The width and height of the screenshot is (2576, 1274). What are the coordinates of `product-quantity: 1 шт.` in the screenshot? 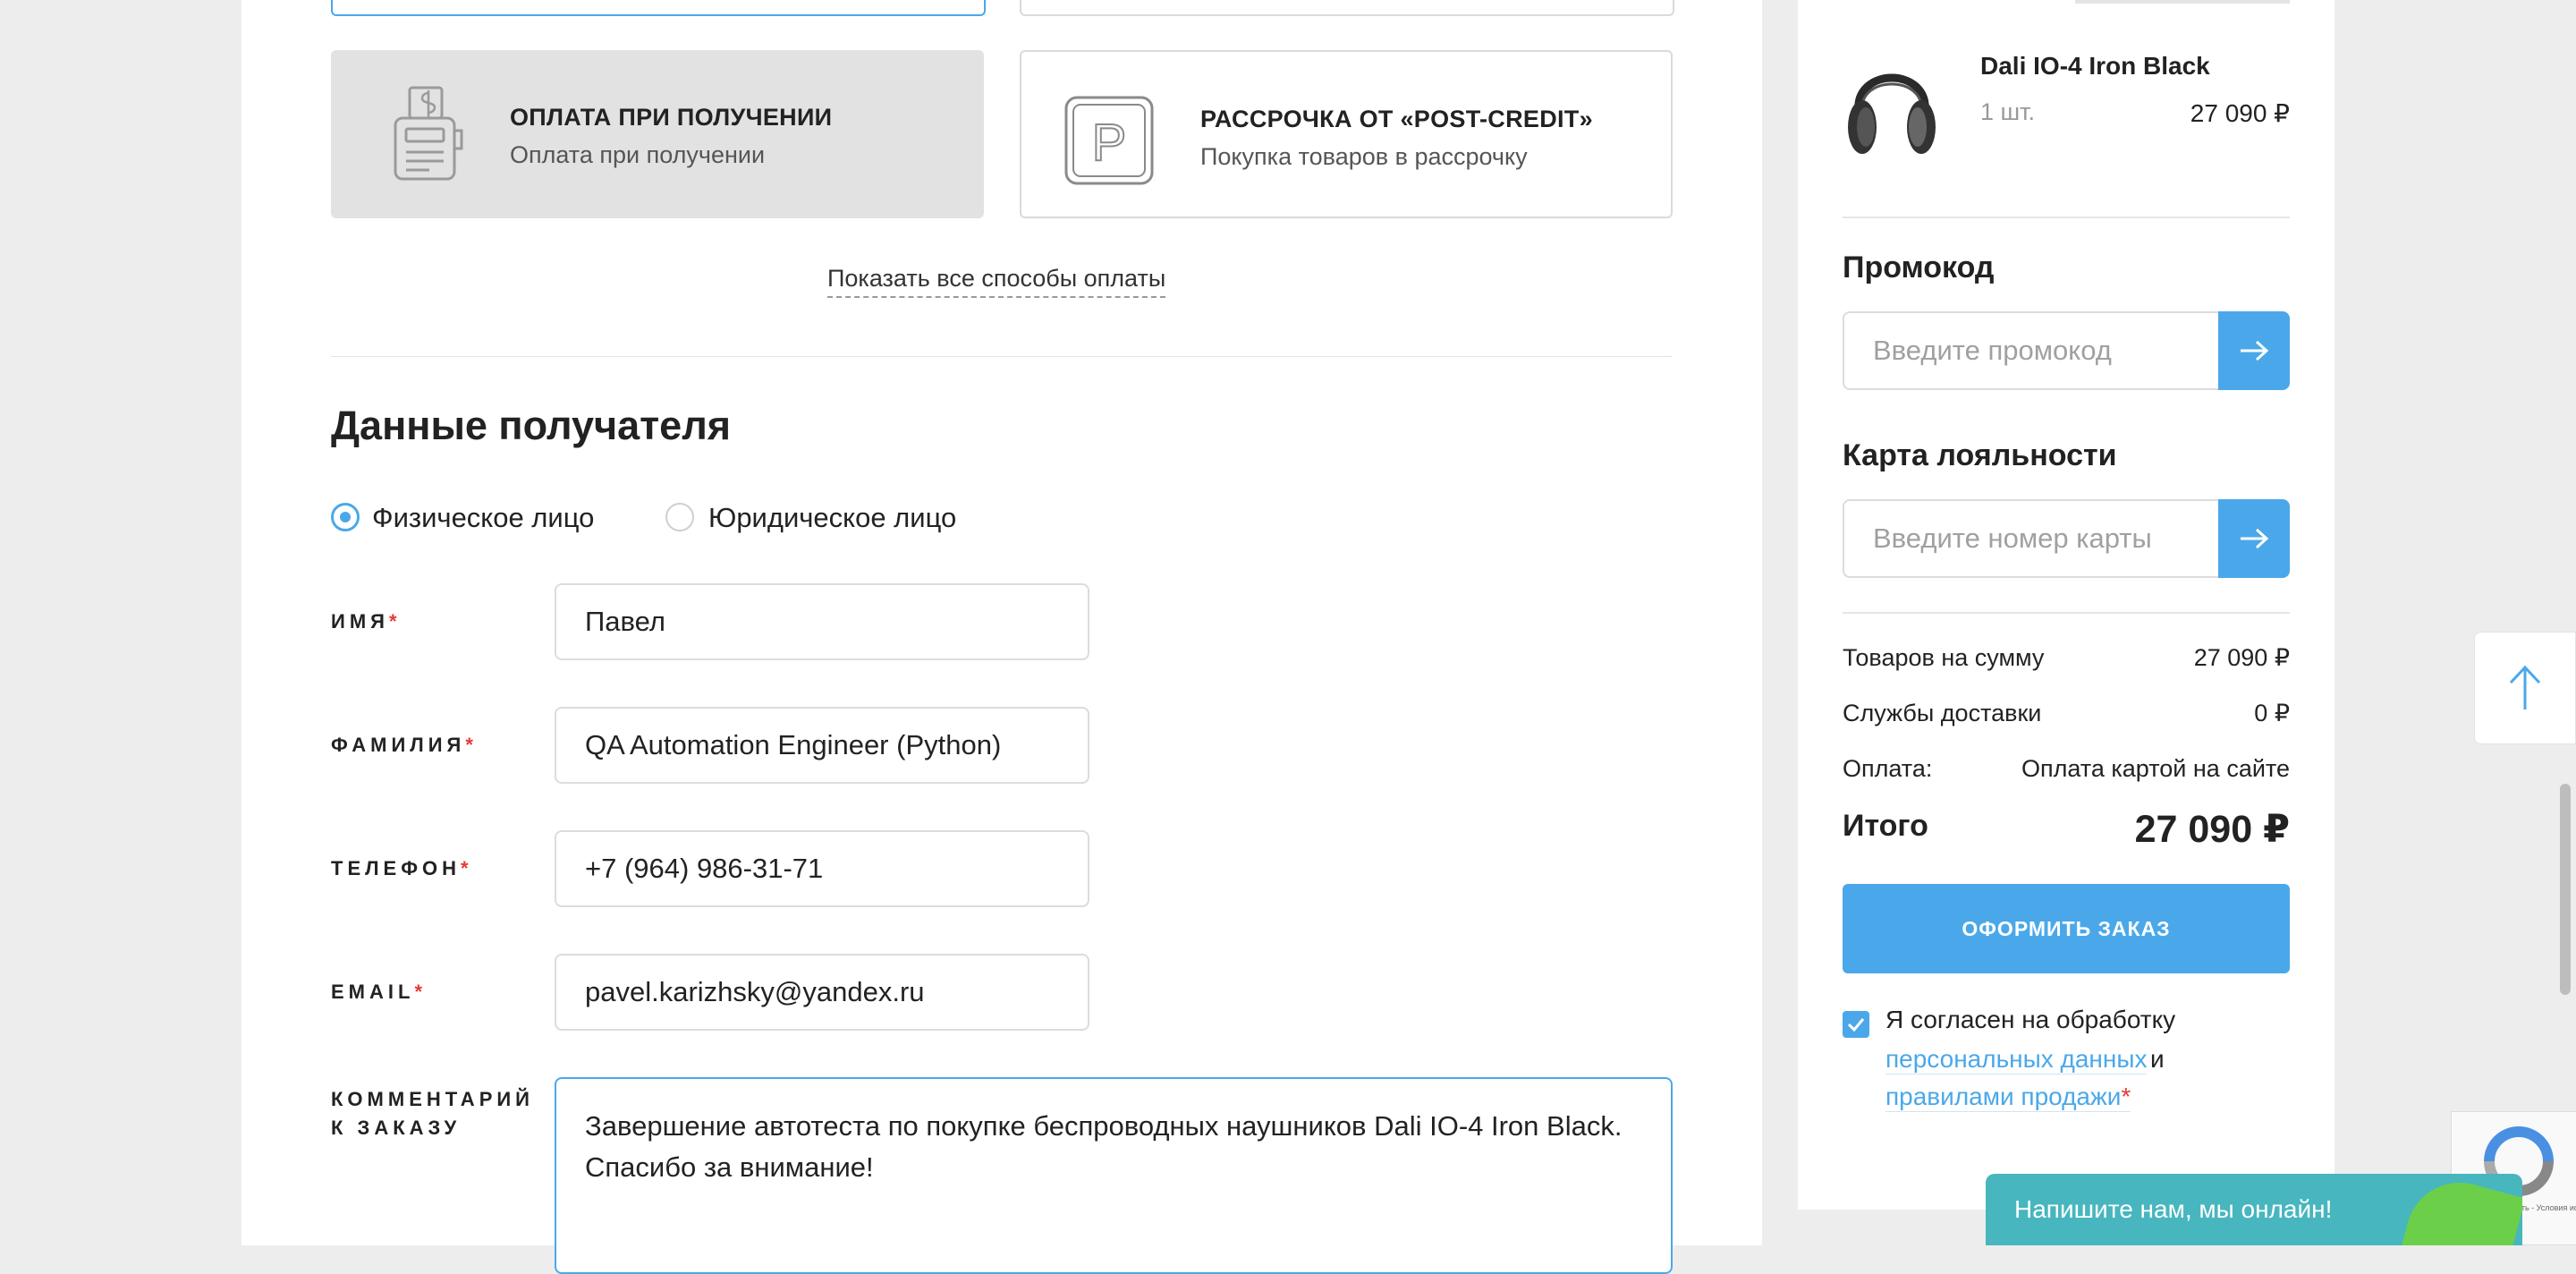 It's located at (2008, 111).